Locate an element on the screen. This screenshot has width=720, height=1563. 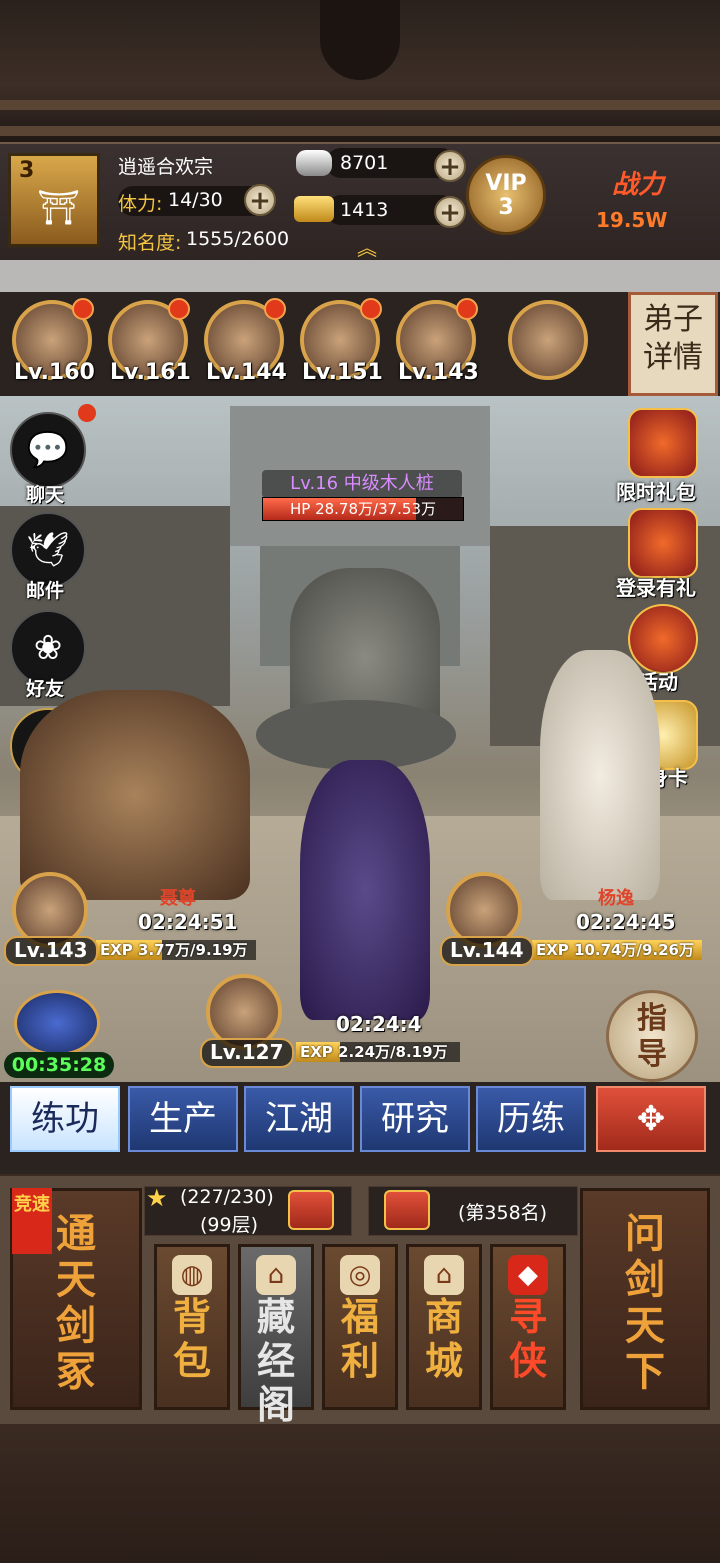
gold-value: 1413 is located at coordinates (364, 210).